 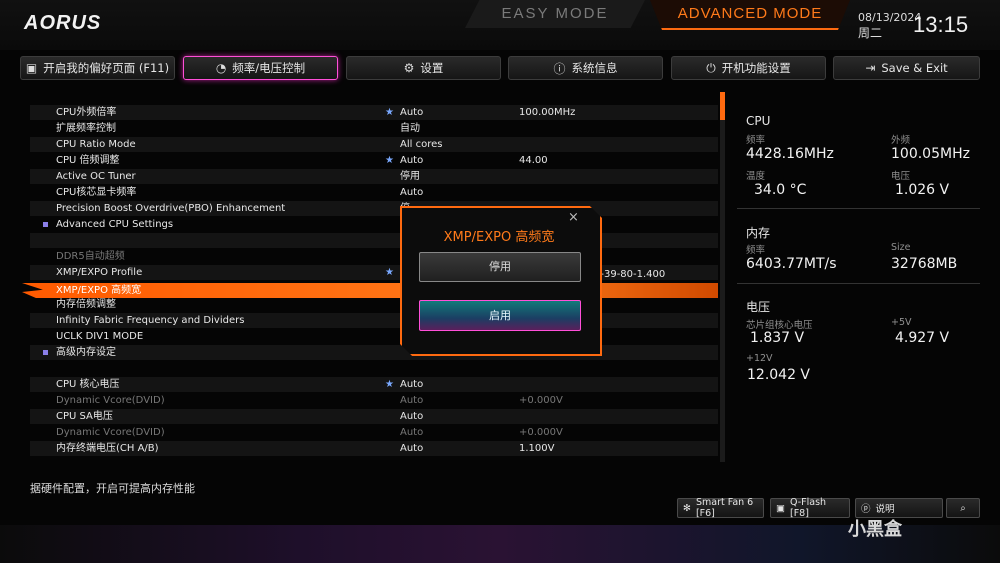 What do you see at coordinates (112, 488) in the screenshot?
I see `help-text: 据硬件配置，开启可提高内存性能` at bounding box center [112, 488].